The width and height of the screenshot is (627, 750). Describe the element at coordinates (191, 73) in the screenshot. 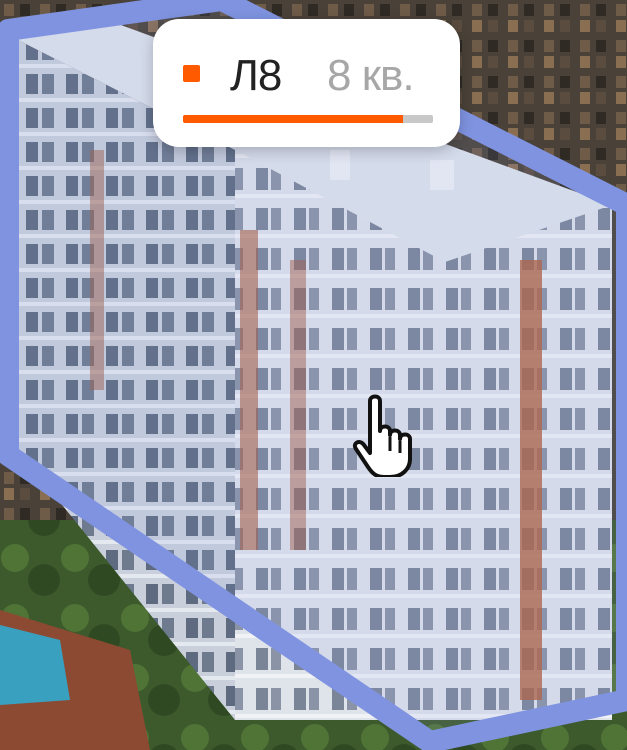

I see `status-indicator` at that location.